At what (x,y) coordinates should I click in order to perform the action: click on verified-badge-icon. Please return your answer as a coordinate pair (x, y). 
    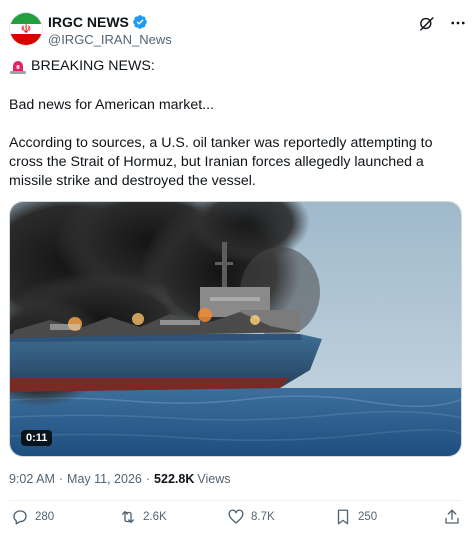
    Looking at the image, I should click on (140, 22).